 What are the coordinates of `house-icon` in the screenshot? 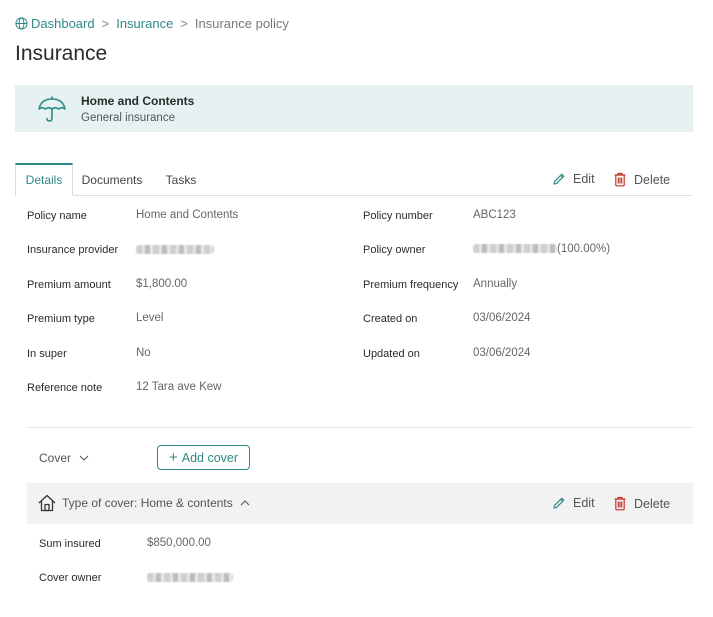 It's located at (47, 503).